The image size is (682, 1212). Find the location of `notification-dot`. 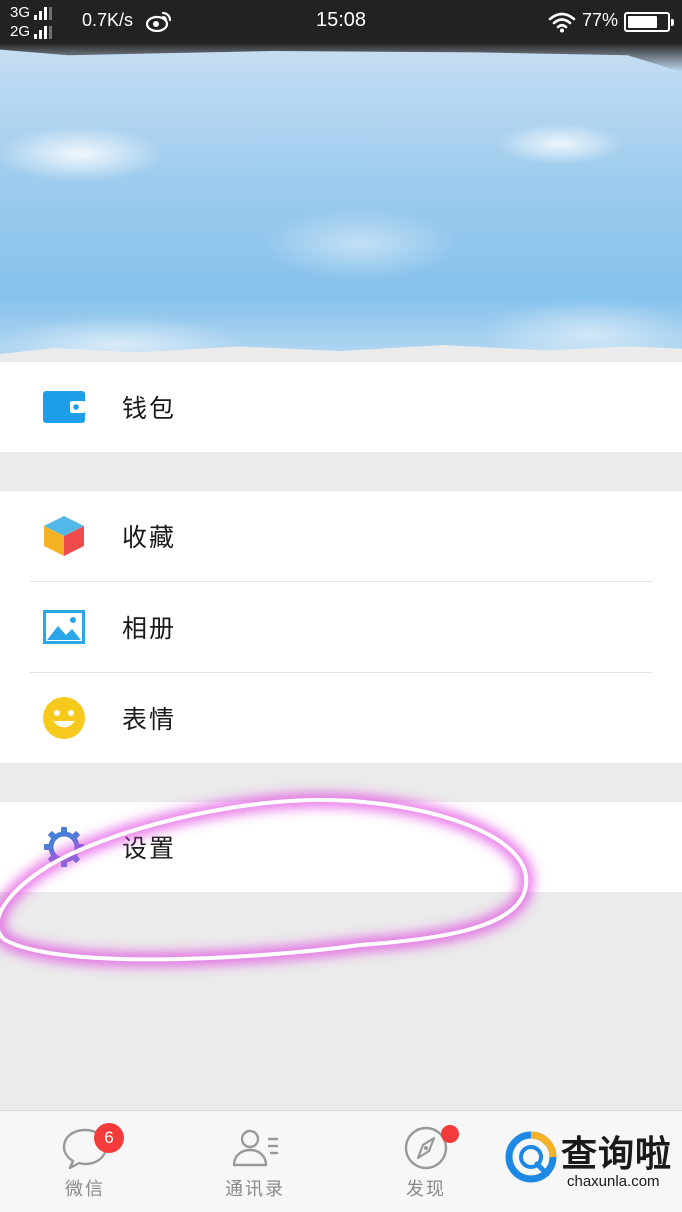

notification-dot is located at coordinates (450, 1134).